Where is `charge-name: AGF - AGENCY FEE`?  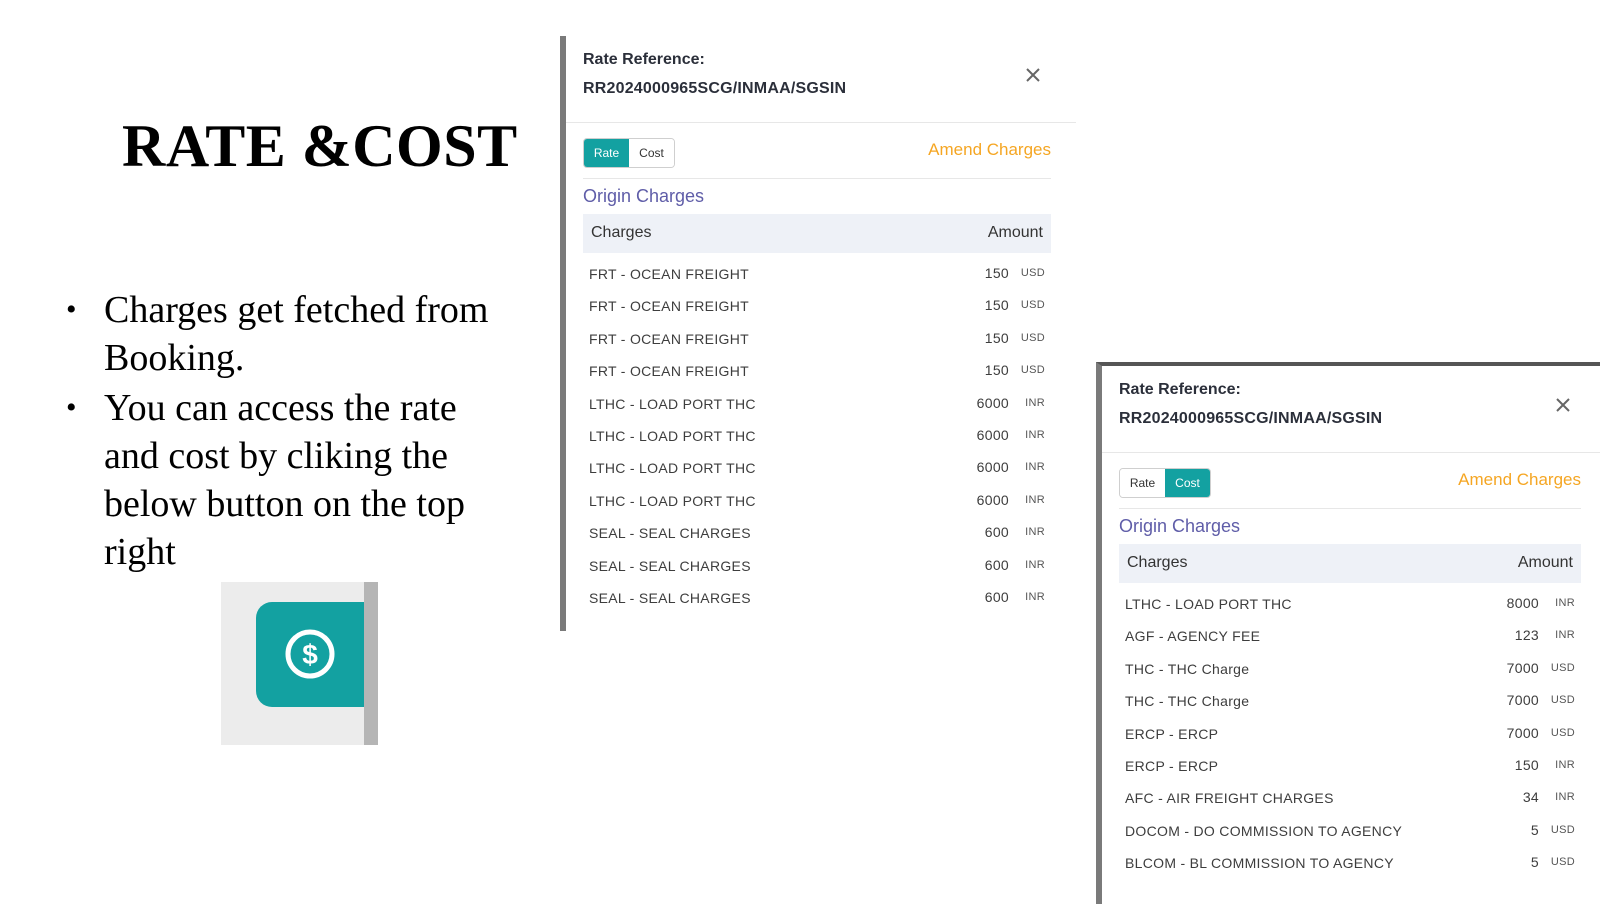
charge-name: AGF - AGENCY FEE is located at coordinates (1193, 636).